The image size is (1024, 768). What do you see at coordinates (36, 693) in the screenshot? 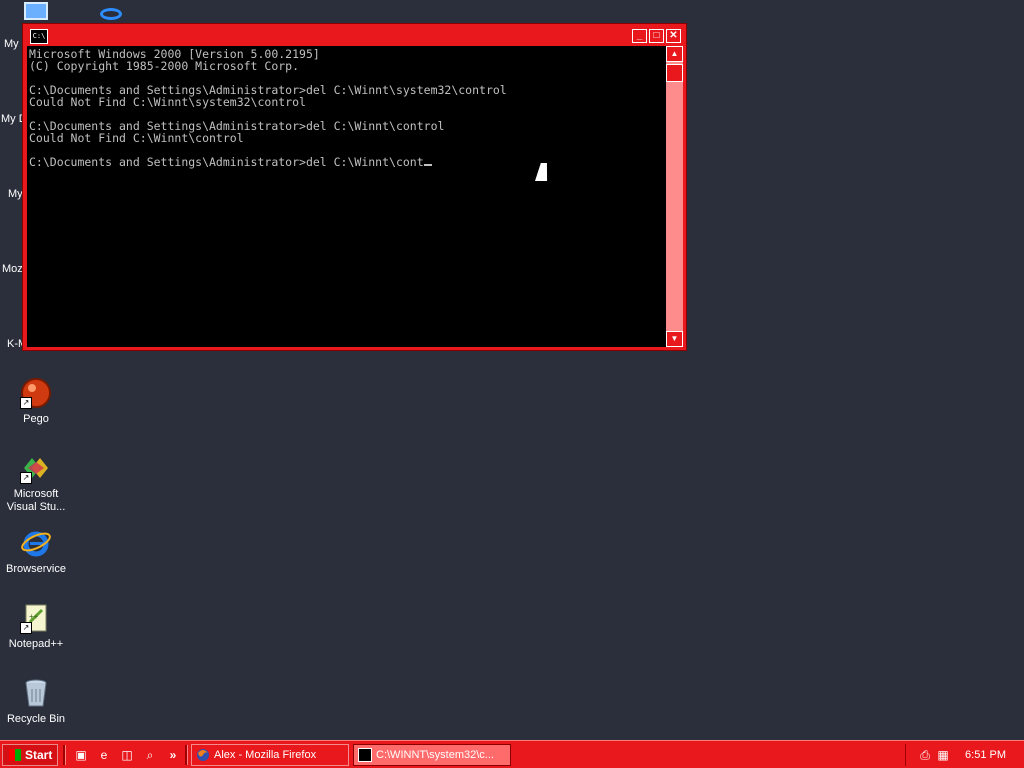
I see `recycle-bin-icon` at bounding box center [36, 693].